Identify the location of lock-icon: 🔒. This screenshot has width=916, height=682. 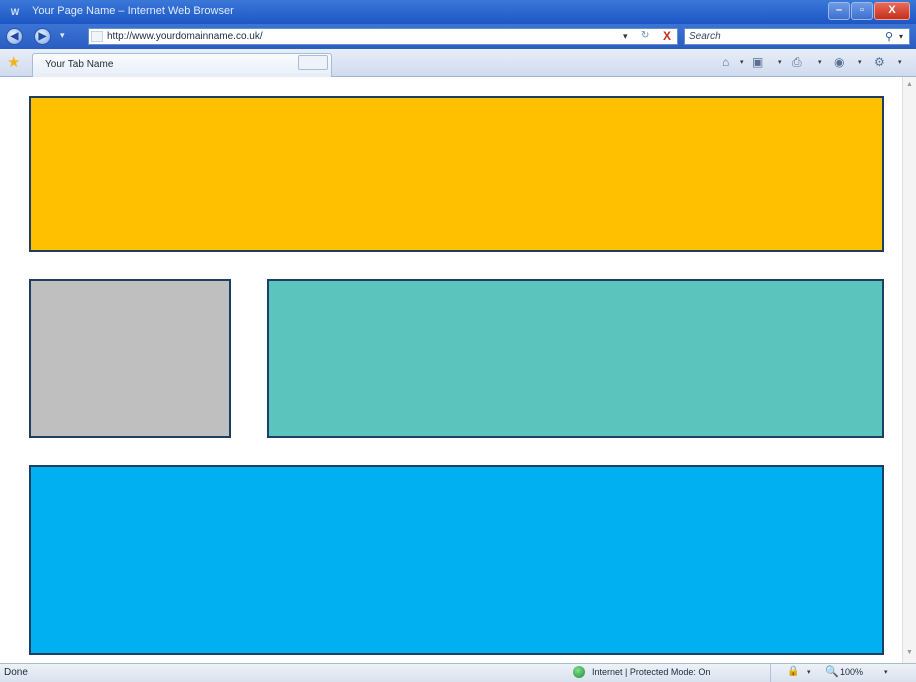
(793, 671).